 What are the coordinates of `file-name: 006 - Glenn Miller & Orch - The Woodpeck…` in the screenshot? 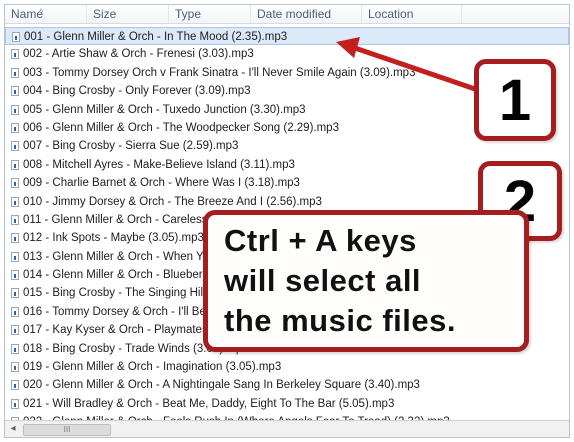 It's located at (181, 127).